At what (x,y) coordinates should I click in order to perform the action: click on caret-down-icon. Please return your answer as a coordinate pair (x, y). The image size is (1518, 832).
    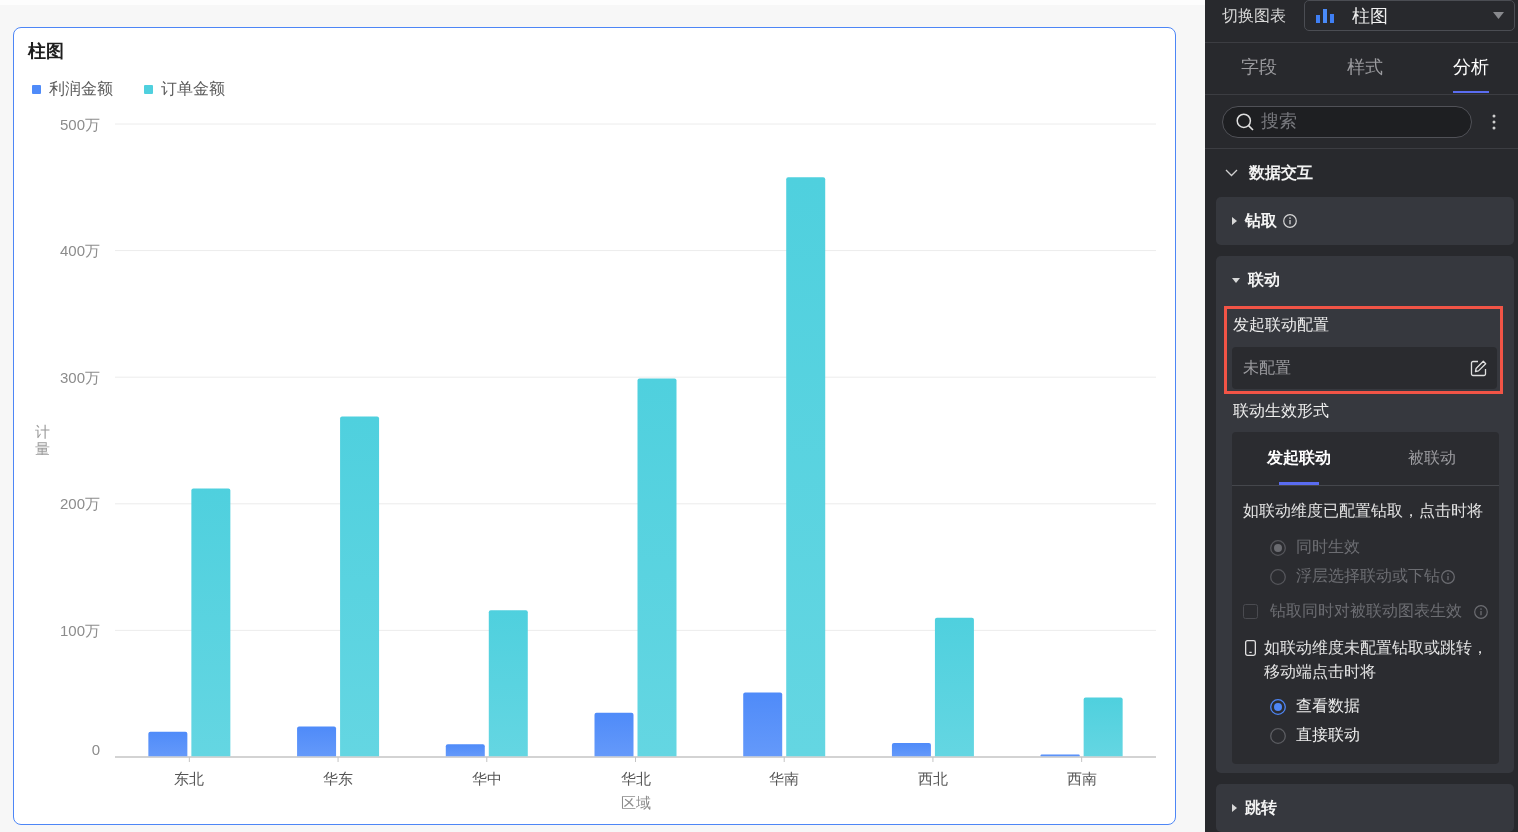
    Looking at the image, I should click on (1498, 15).